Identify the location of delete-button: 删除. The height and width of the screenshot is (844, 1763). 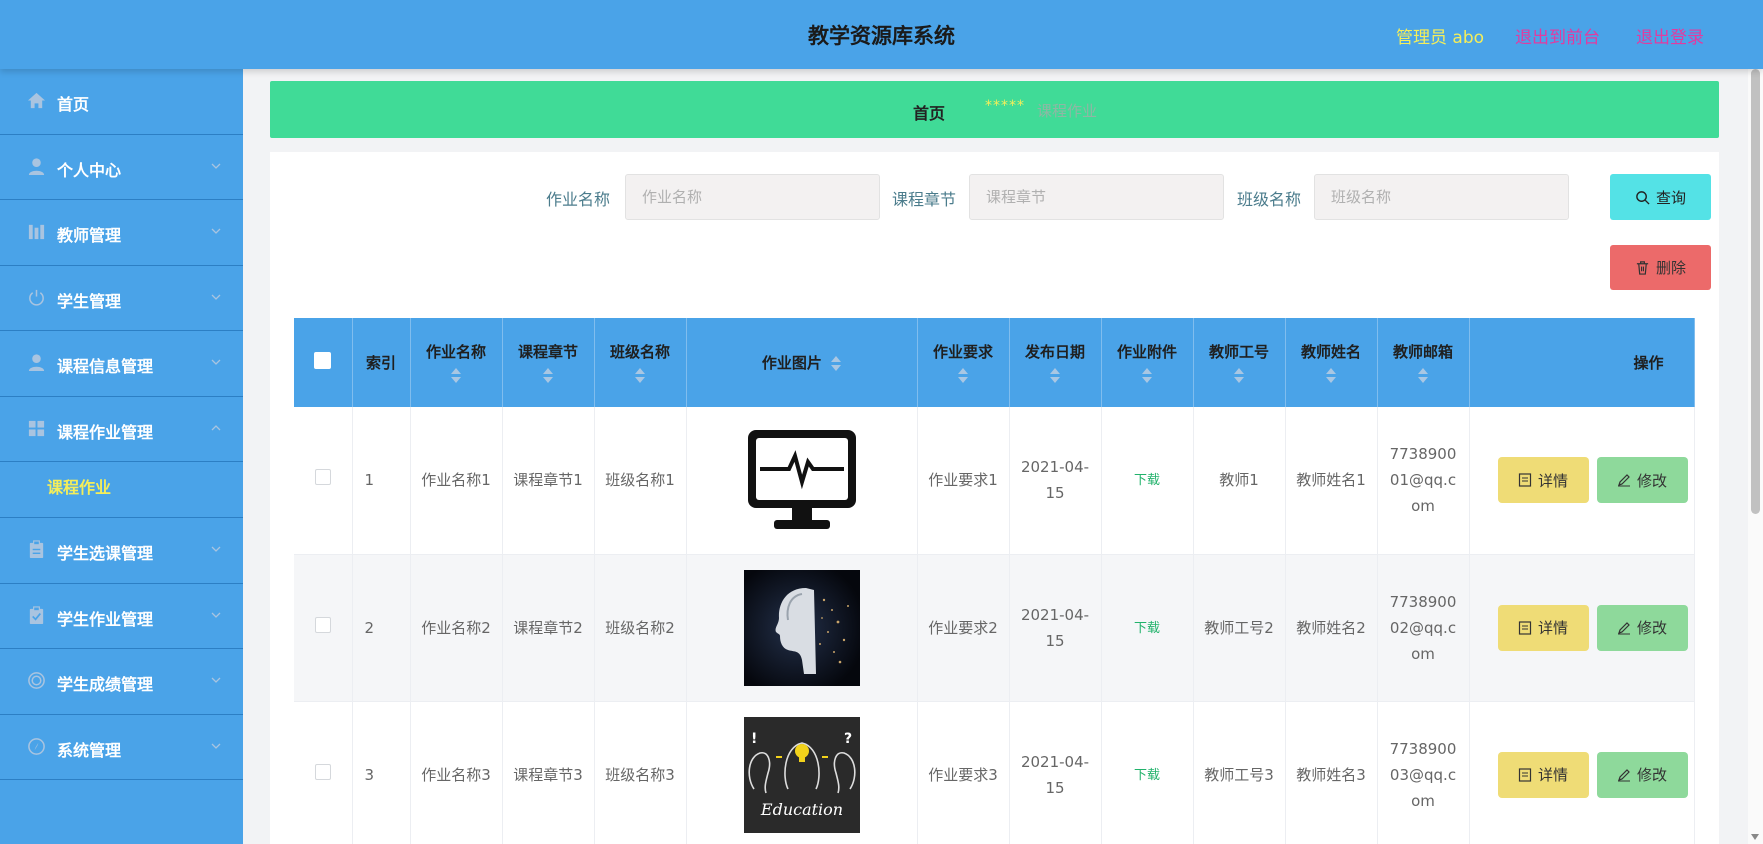
(1660, 267).